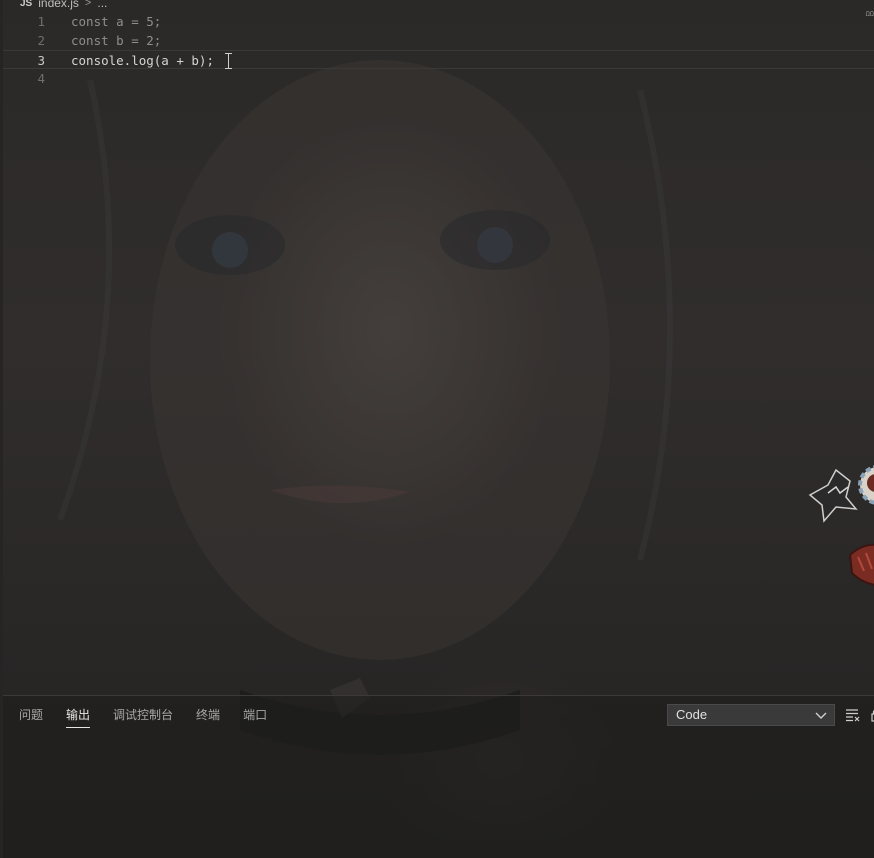  I want to click on line-number: 2, so click(41, 40).